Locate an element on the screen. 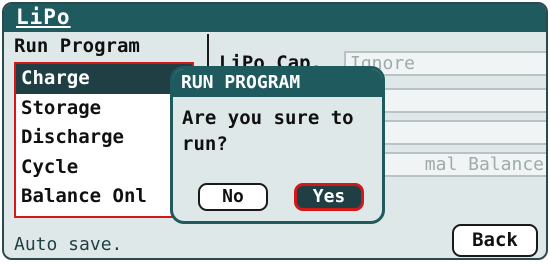  dialog-title-bar: RUN PROGRAM is located at coordinates (277, 83).